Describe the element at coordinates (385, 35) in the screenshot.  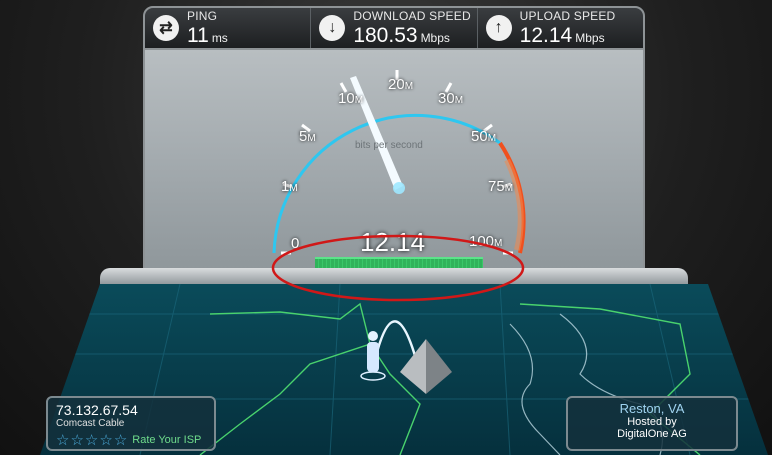
I see `download-value: 180.53` at that location.